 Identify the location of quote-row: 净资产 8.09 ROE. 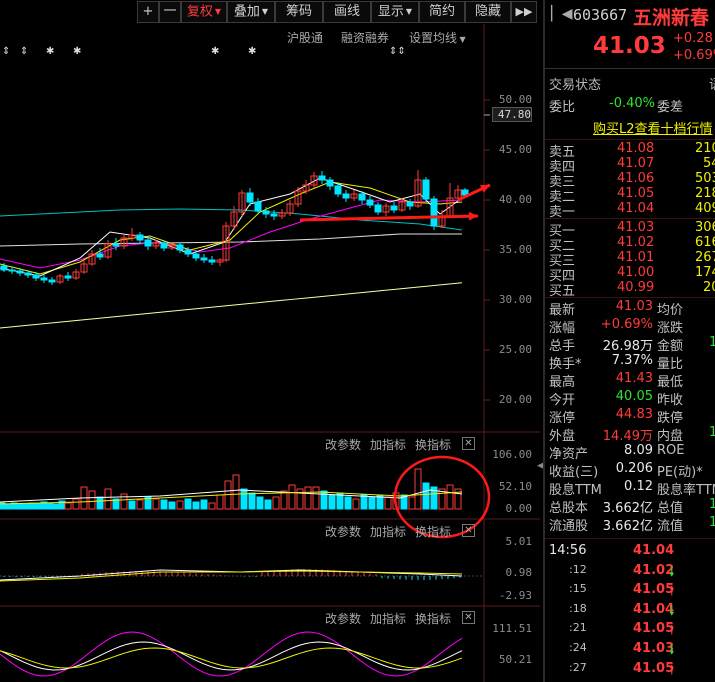
(630, 452).